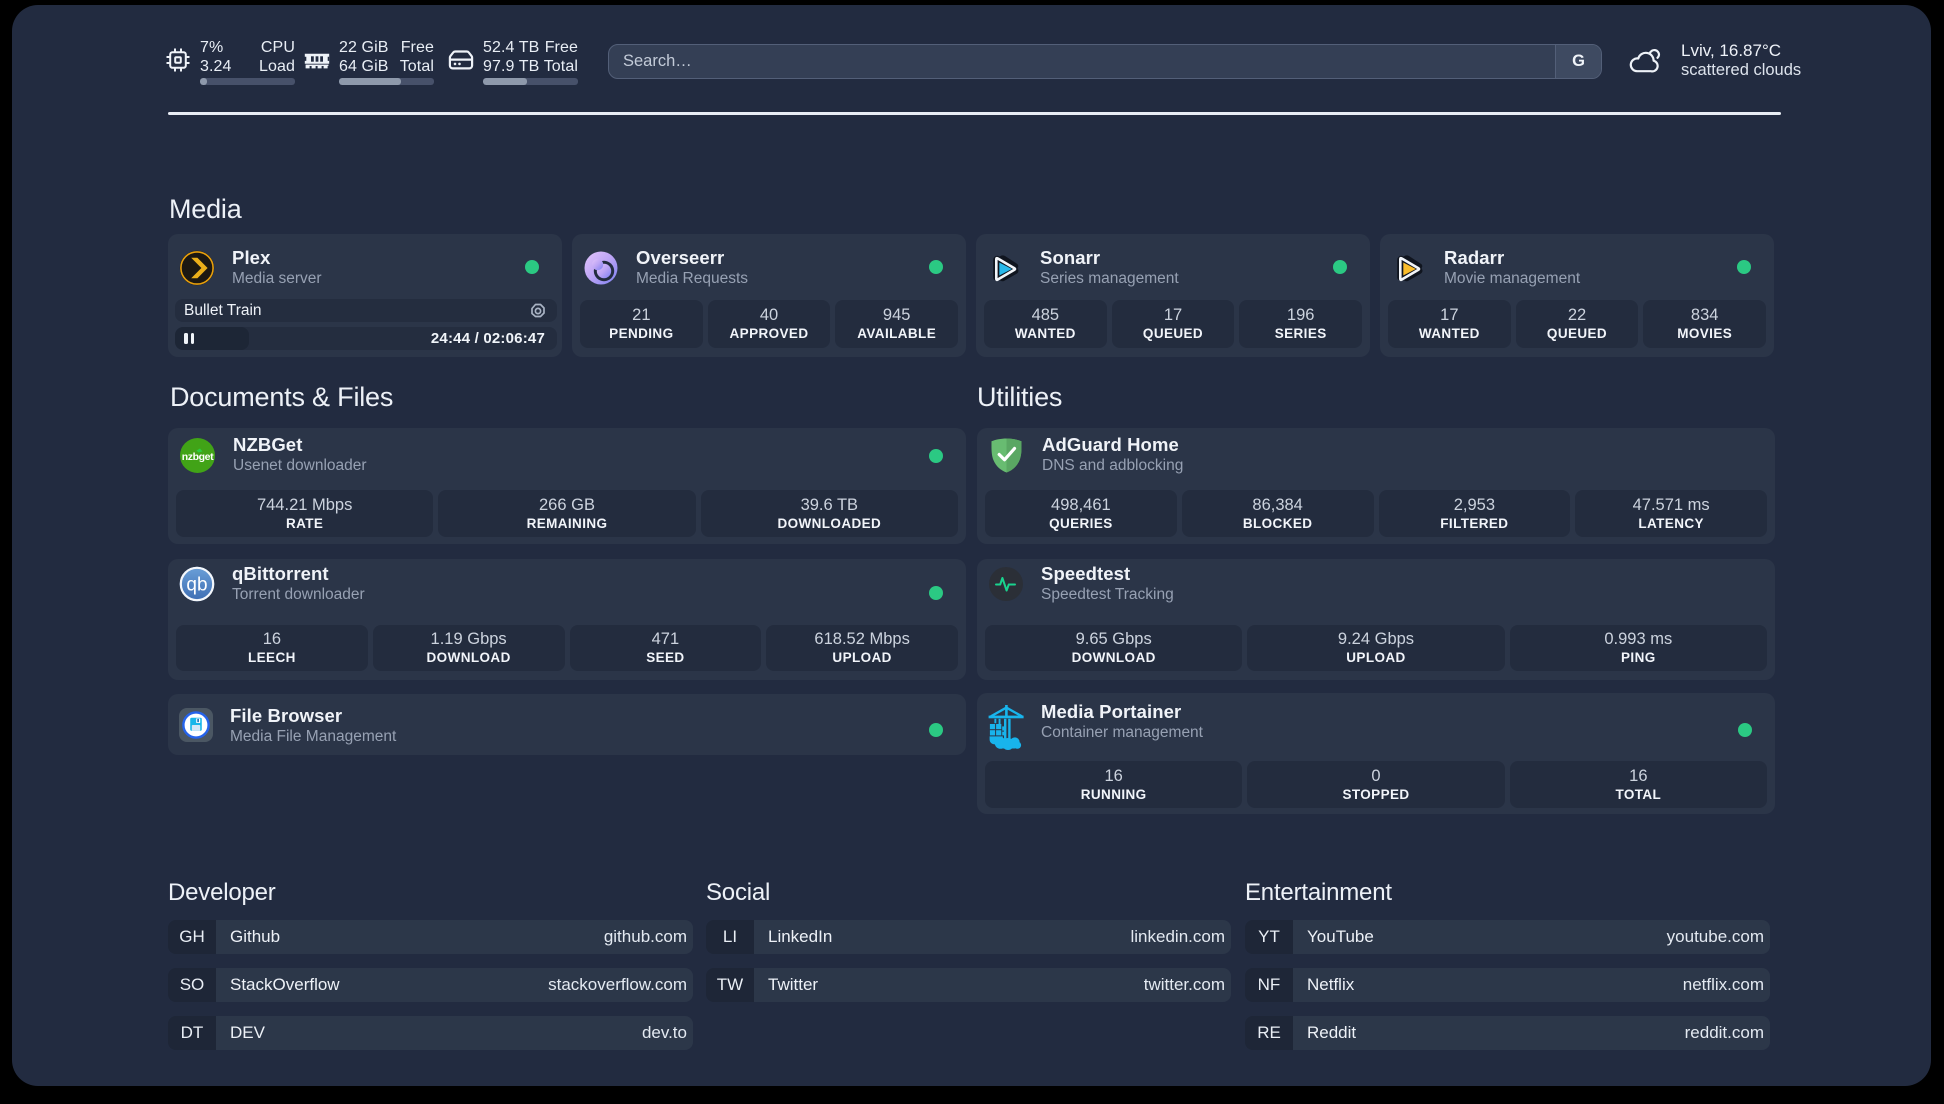  What do you see at coordinates (567, 504) in the screenshot?
I see `stat-value: 266 GB` at bounding box center [567, 504].